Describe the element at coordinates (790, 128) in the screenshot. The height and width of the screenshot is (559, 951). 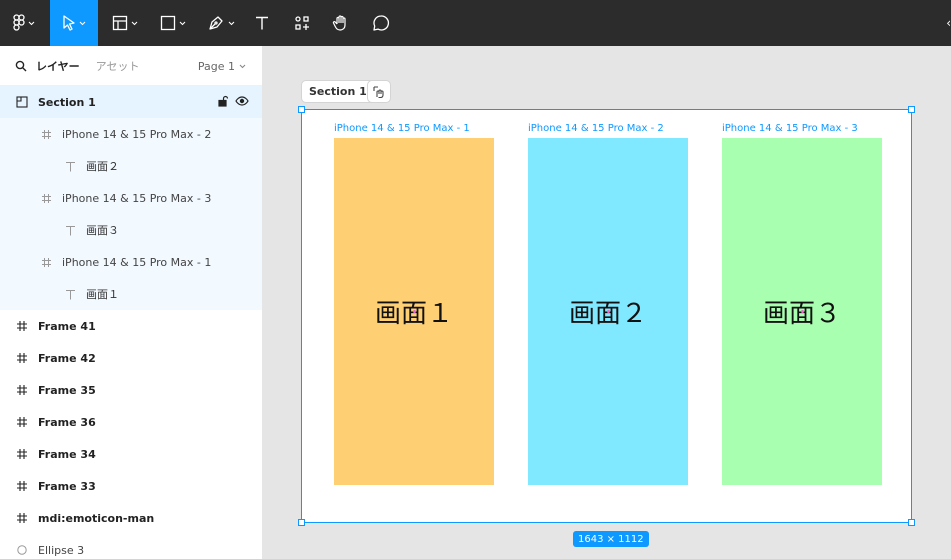
I see `frame-label: iPhone 14 & 15 Pro Max - 3` at that location.